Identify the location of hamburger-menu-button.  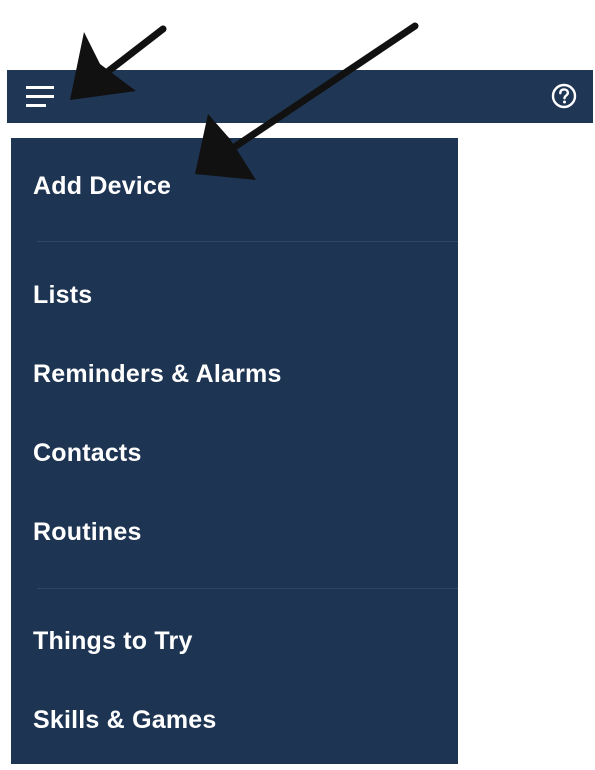
(43, 97).